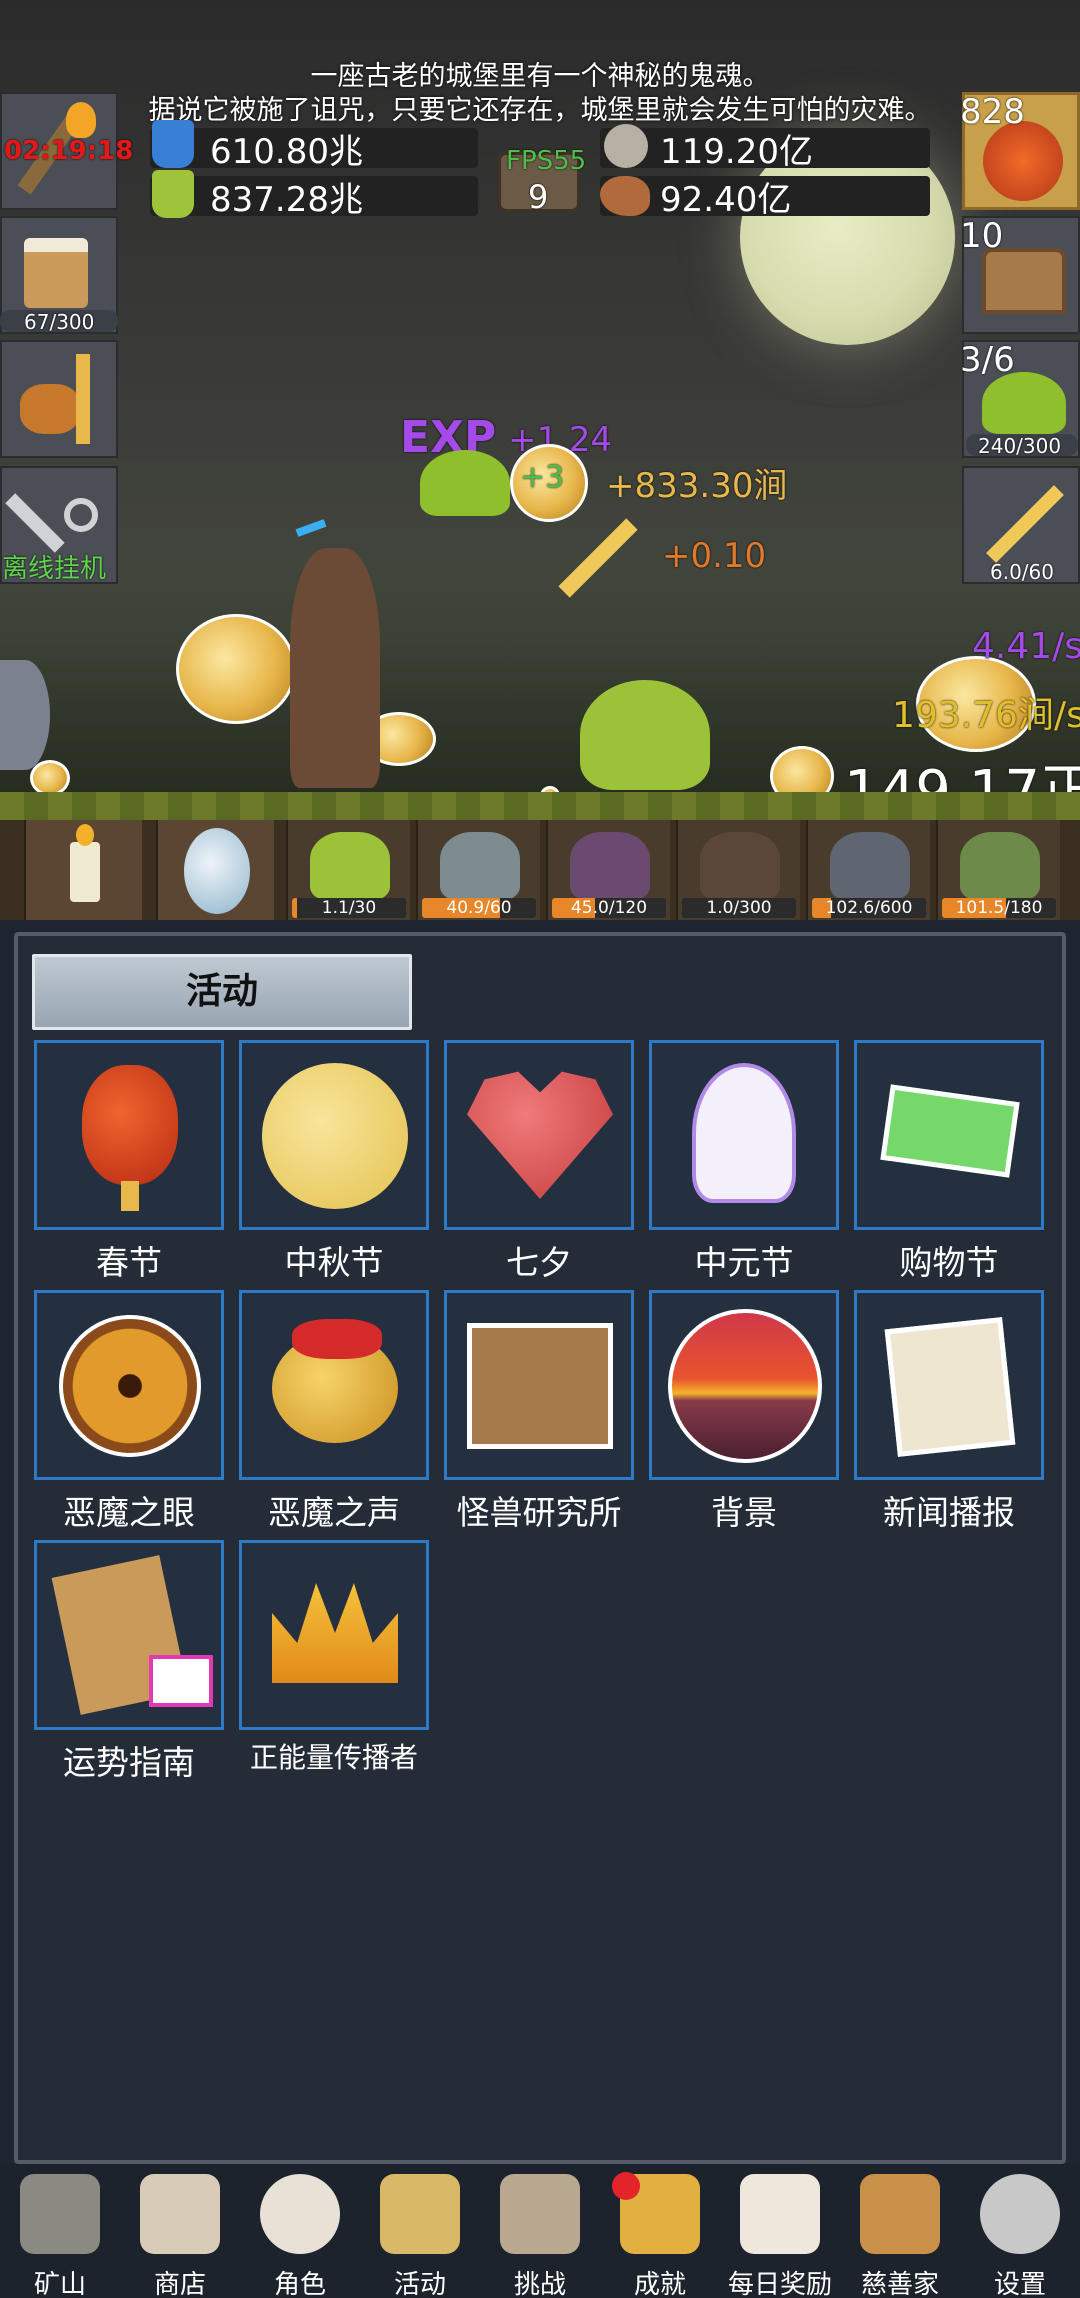  What do you see at coordinates (59, 322) in the screenshot?
I see `beer-progress-text: 67/300` at bounding box center [59, 322].